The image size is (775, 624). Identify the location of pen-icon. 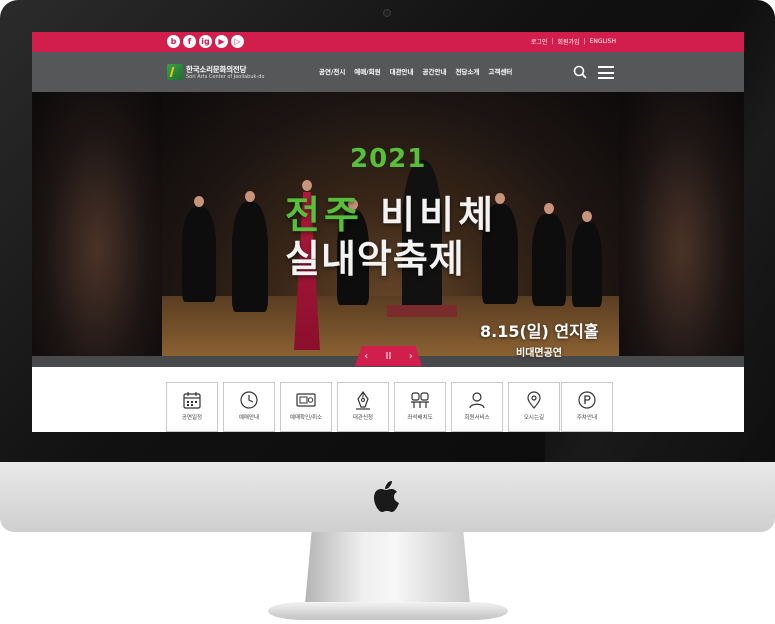
(363, 400).